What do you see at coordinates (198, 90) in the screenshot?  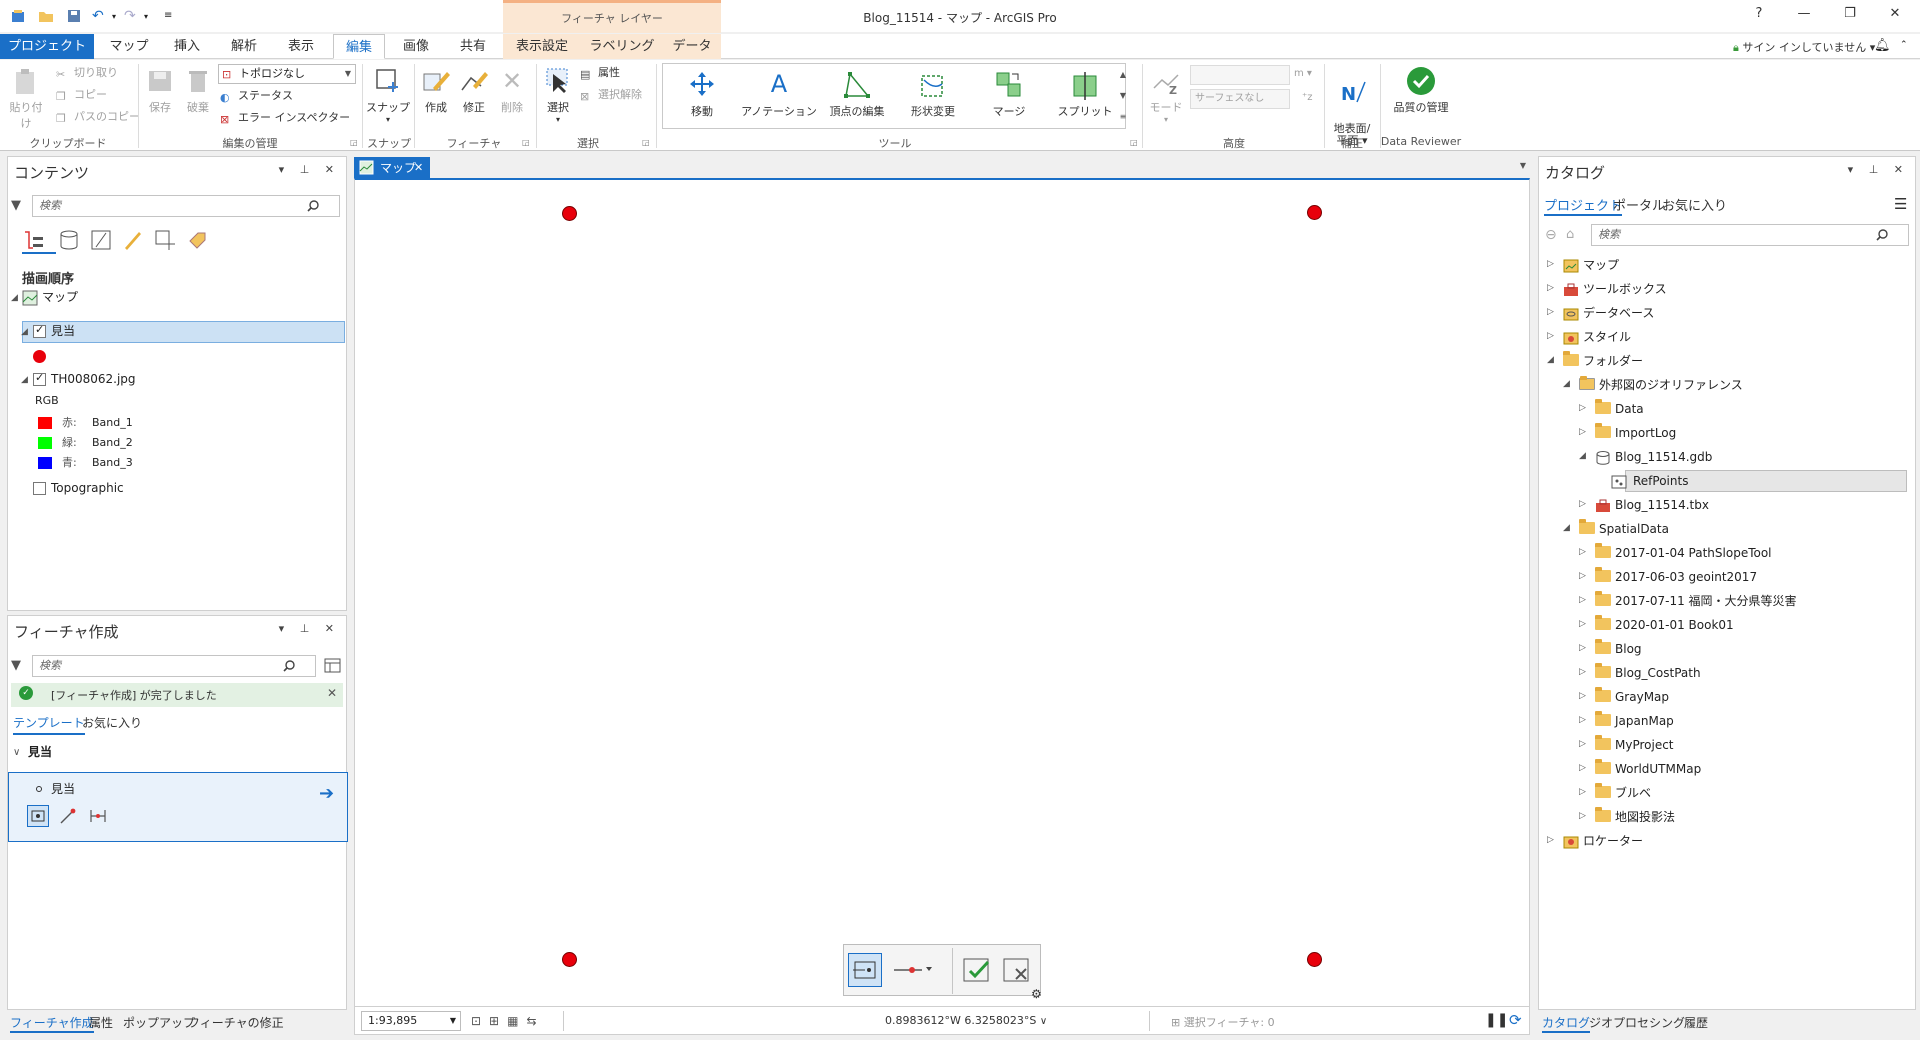 I see `discard-edits-button: 破棄` at bounding box center [198, 90].